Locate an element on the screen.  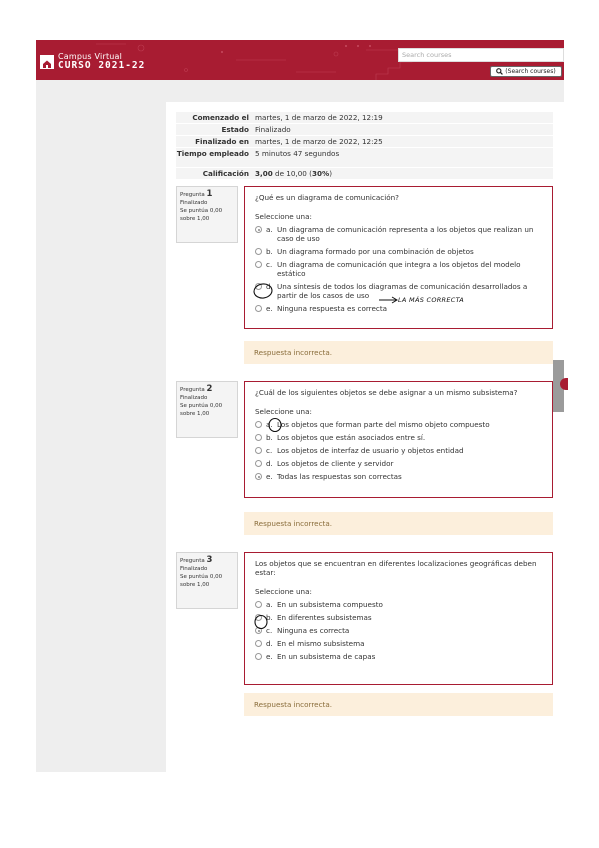
answer-option: e. En un subsistema de capas is located at coordinates (398, 656).